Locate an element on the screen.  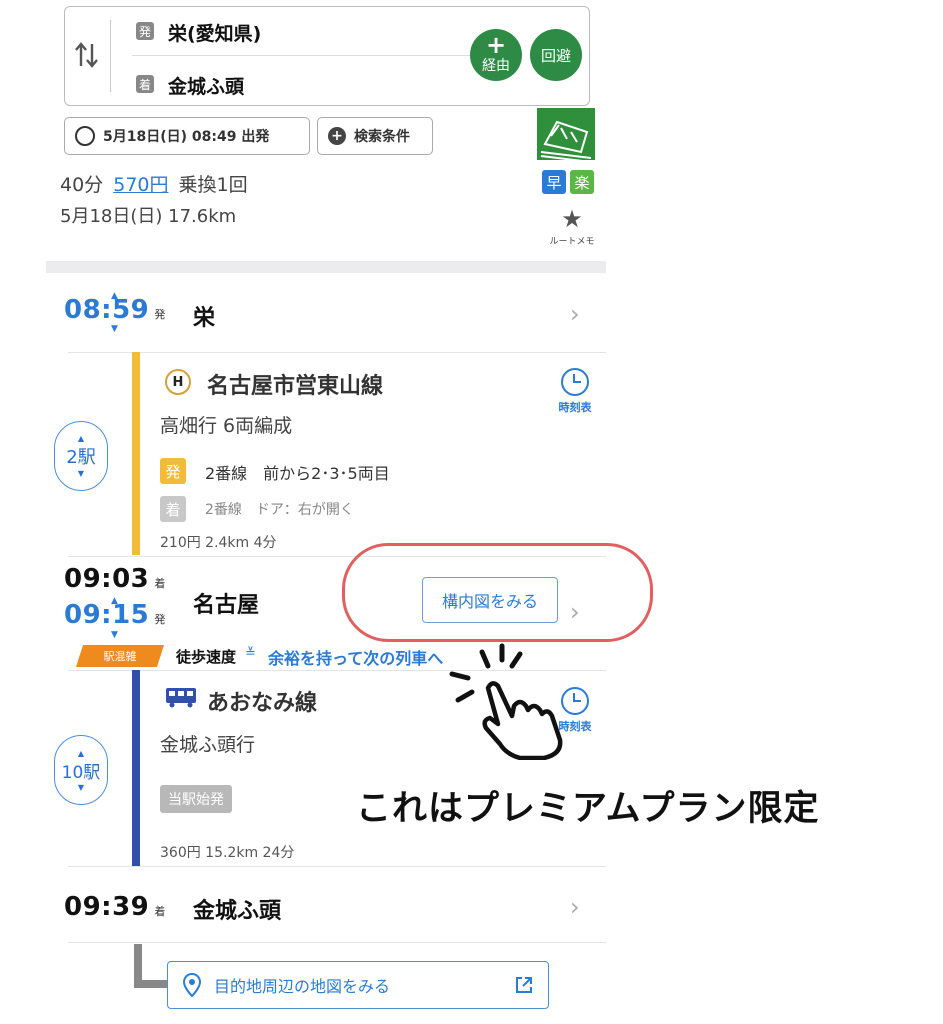
arrival-time-value: 09:03 is located at coordinates (107, 579).